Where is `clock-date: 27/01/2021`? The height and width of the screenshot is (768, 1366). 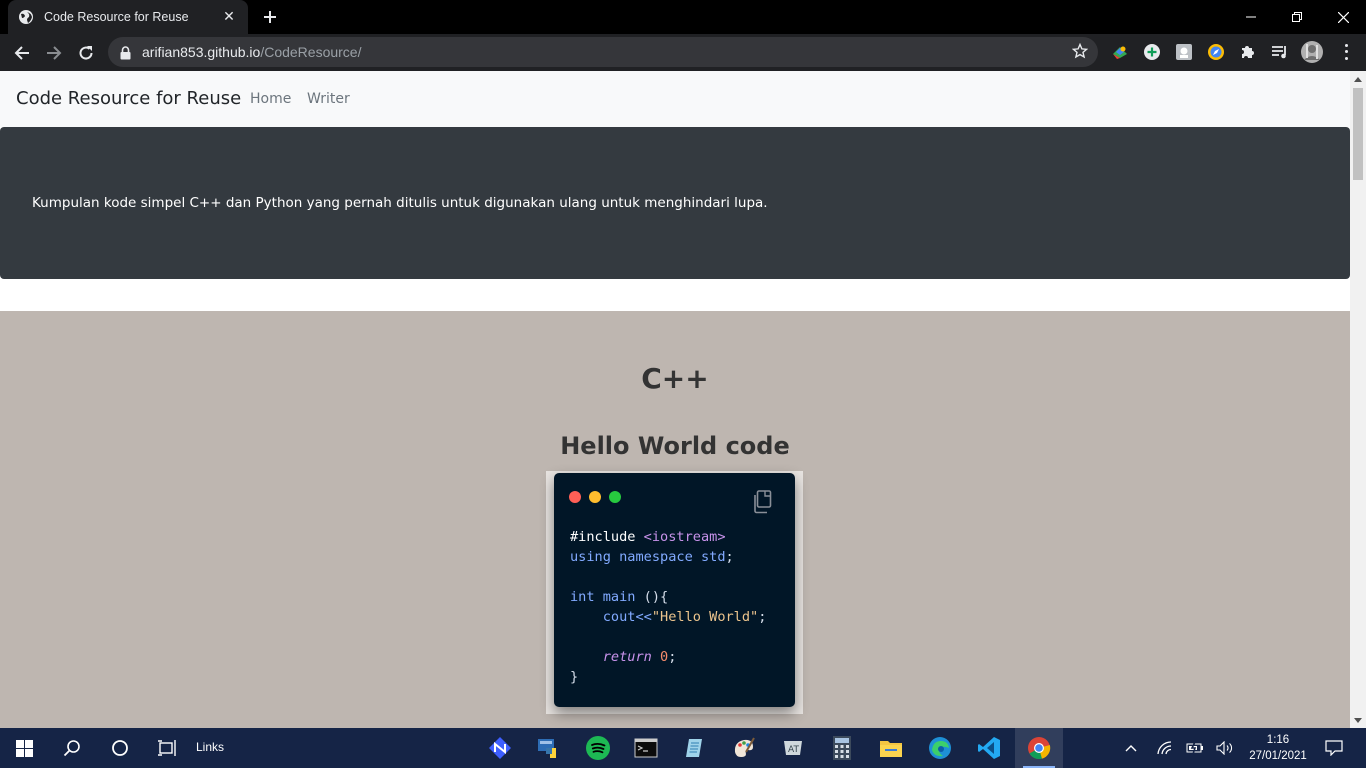
clock-date: 27/01/2021 is located at coordinates (1278, 756).